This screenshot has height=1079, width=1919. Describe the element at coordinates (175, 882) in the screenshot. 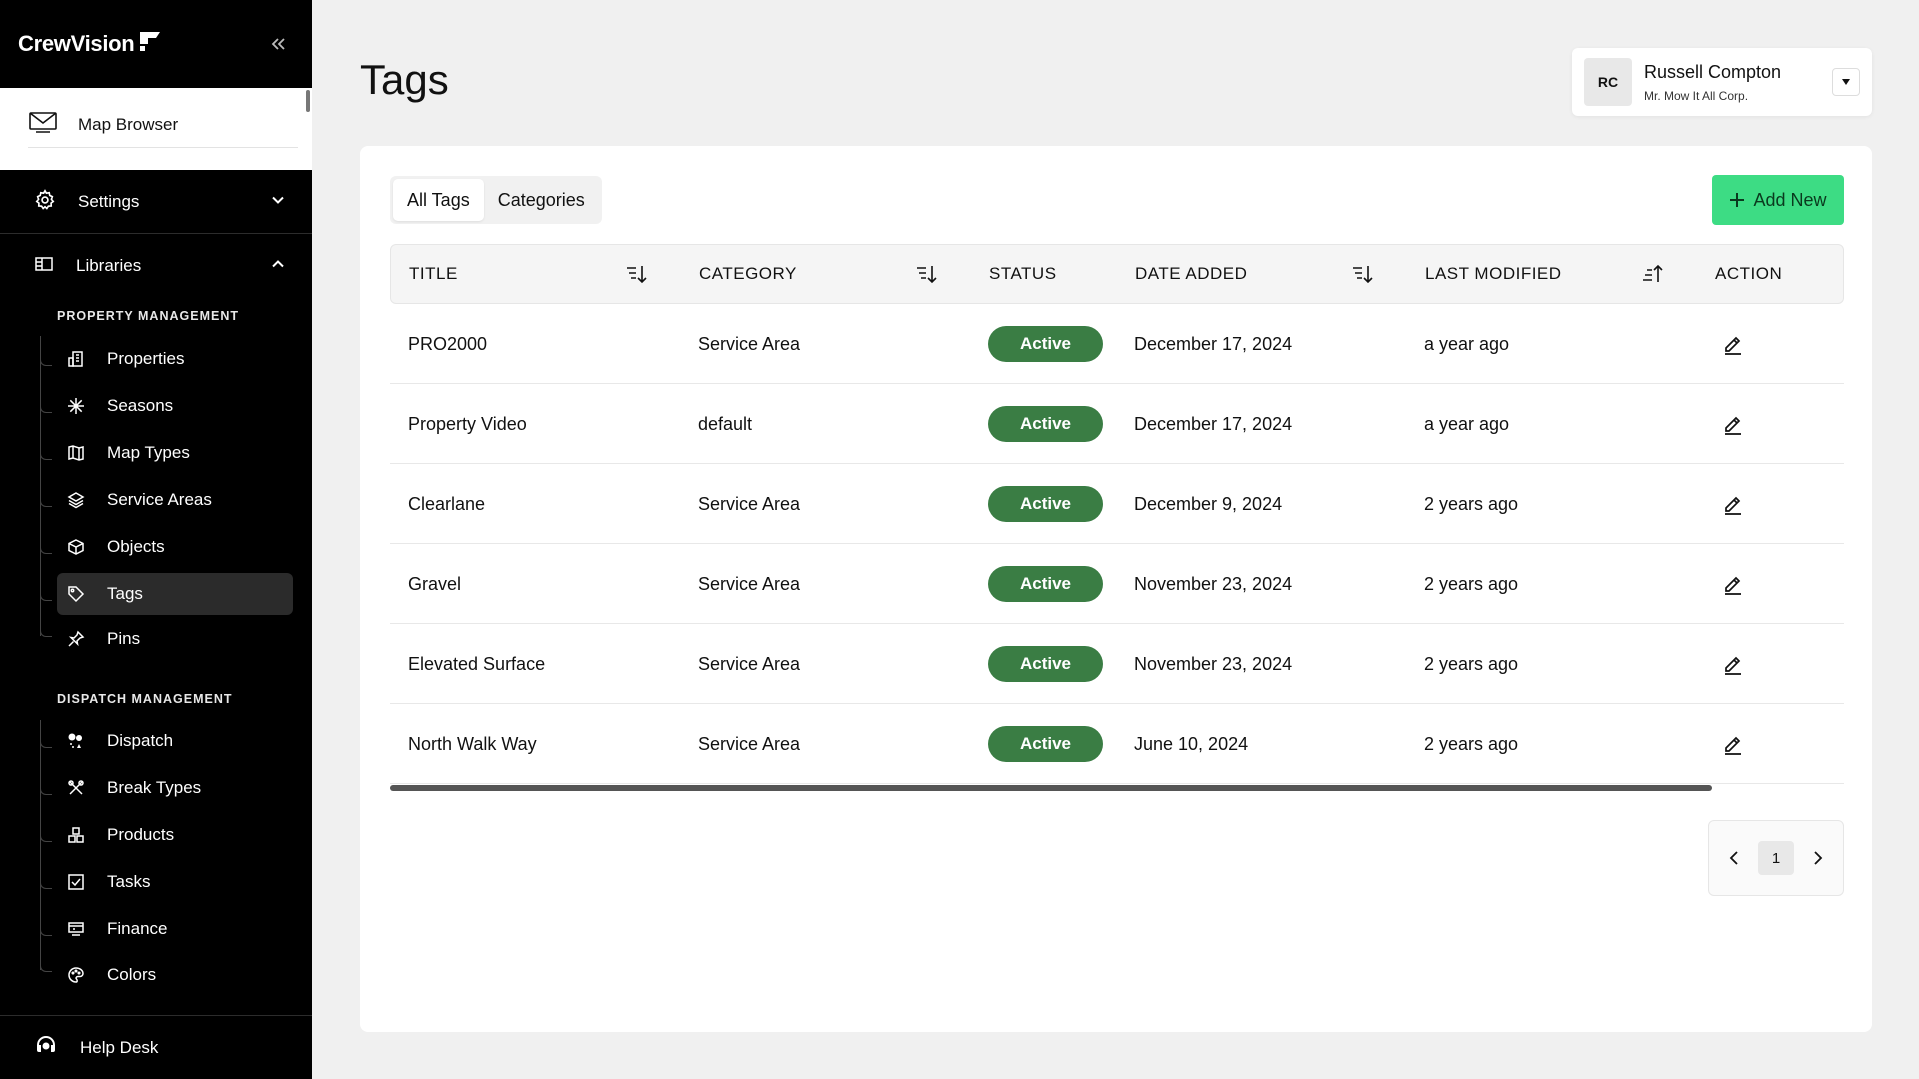

I see `sidebar-item-tasks: Tasks` at that location.